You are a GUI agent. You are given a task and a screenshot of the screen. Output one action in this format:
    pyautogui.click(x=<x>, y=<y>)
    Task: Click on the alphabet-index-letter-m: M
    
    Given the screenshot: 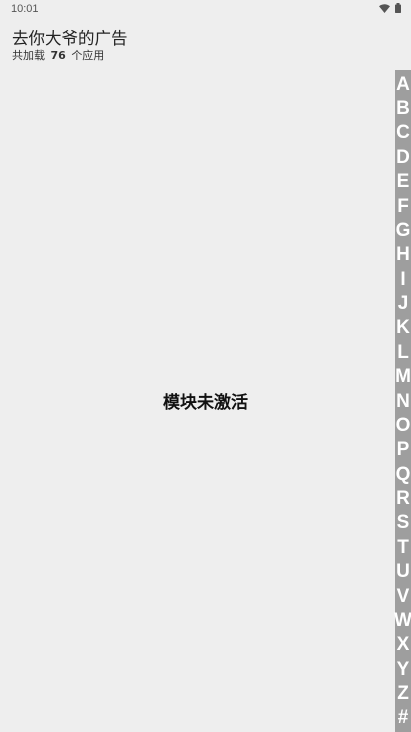 What is the action you would take?
    pyautogui.click(x=403, y=377)
    